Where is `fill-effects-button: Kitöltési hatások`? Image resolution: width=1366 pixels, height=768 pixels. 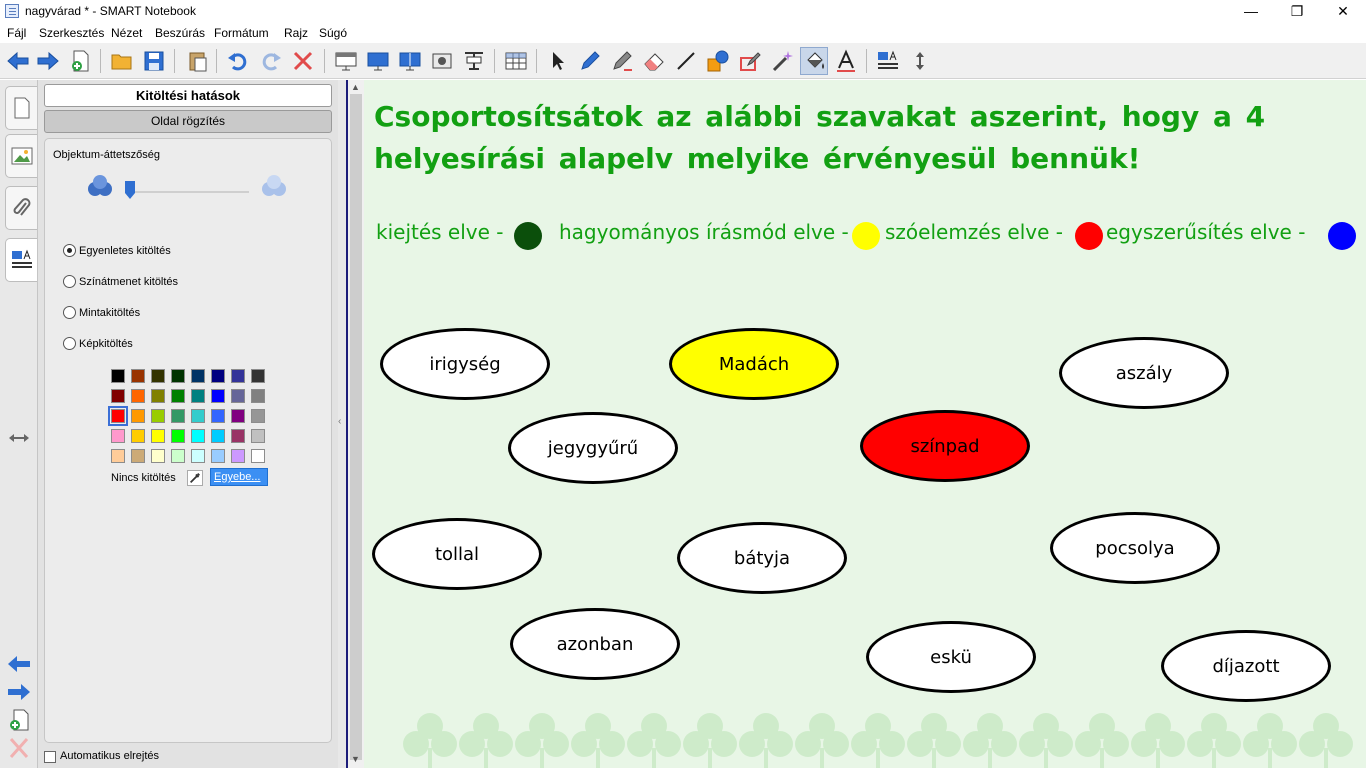 fill-effects-button: Kitöltési hatások is located at coordinates (188, 95).